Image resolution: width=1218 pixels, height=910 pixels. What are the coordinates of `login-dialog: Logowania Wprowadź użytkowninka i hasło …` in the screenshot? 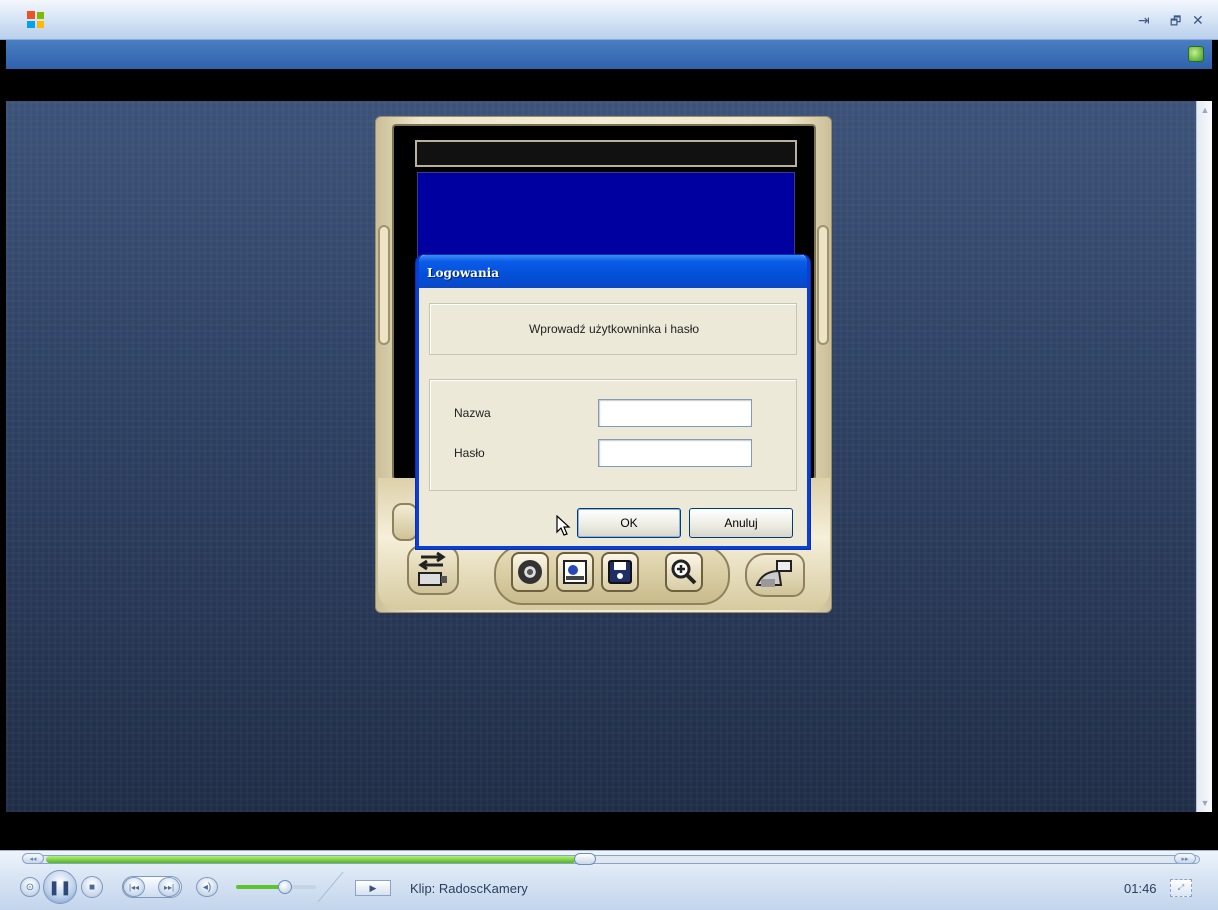 It's located at (613, 402).